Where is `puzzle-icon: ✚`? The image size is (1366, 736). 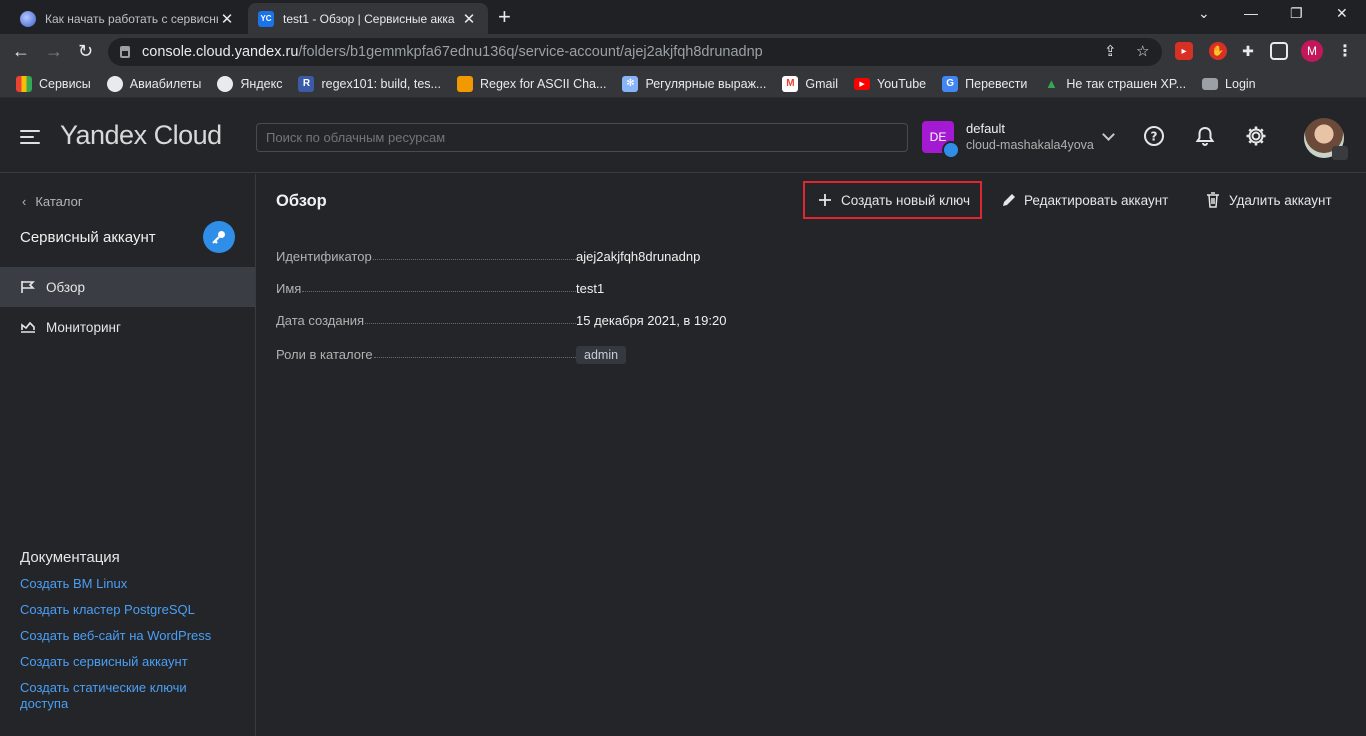 puzzle-icon: ✚ is located at coordinates (1248, 51).